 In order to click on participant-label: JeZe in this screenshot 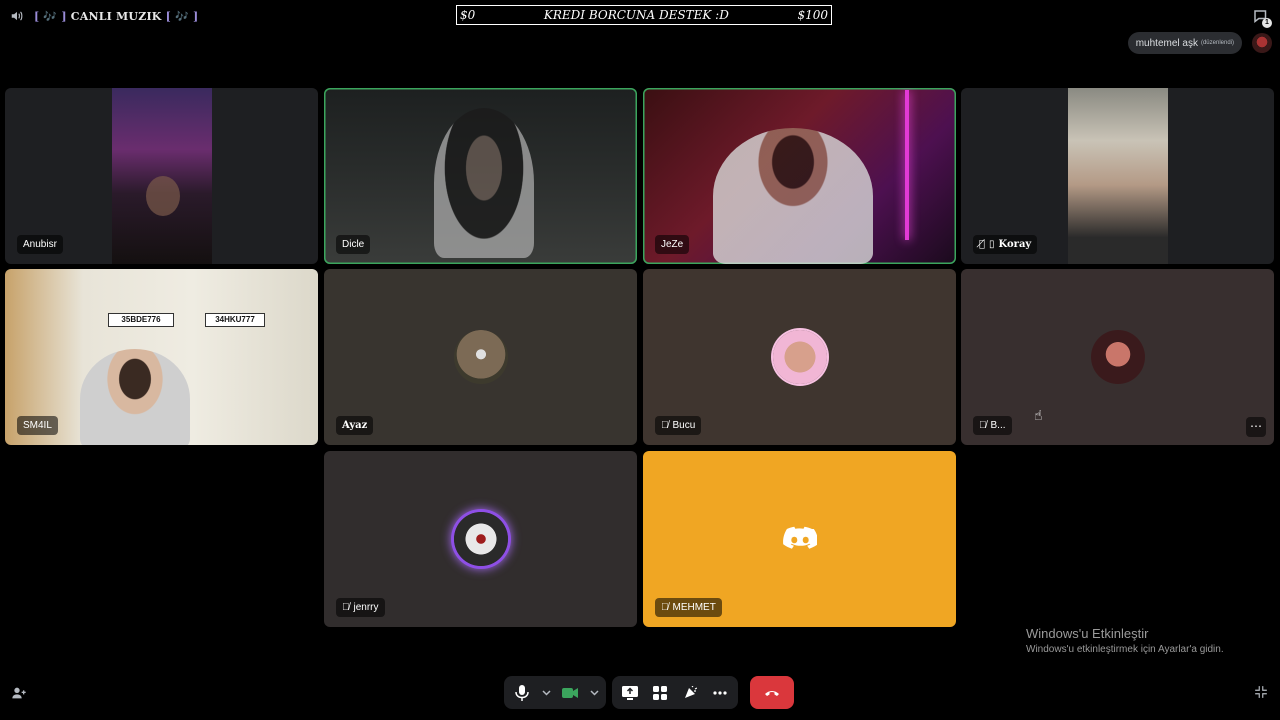, I will do `click(672, 244)`.